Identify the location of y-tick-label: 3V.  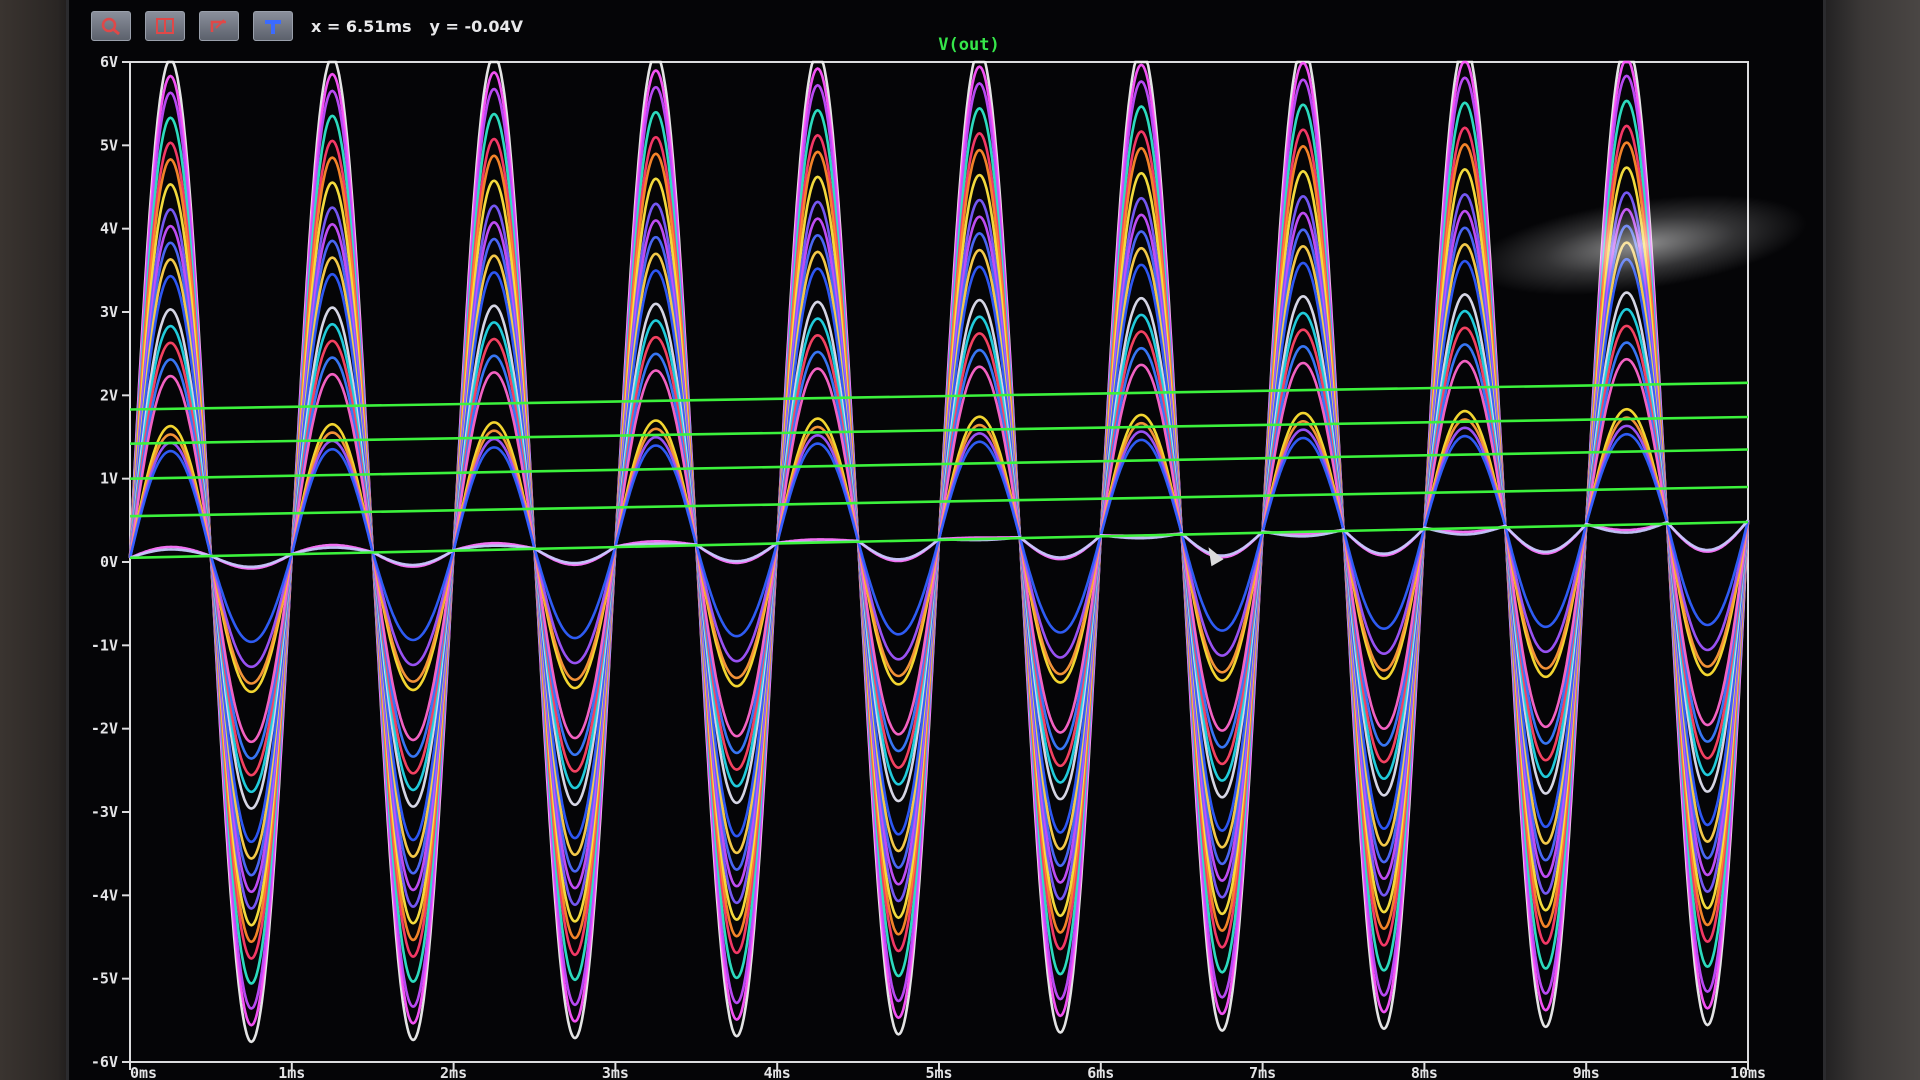
(109, 312).